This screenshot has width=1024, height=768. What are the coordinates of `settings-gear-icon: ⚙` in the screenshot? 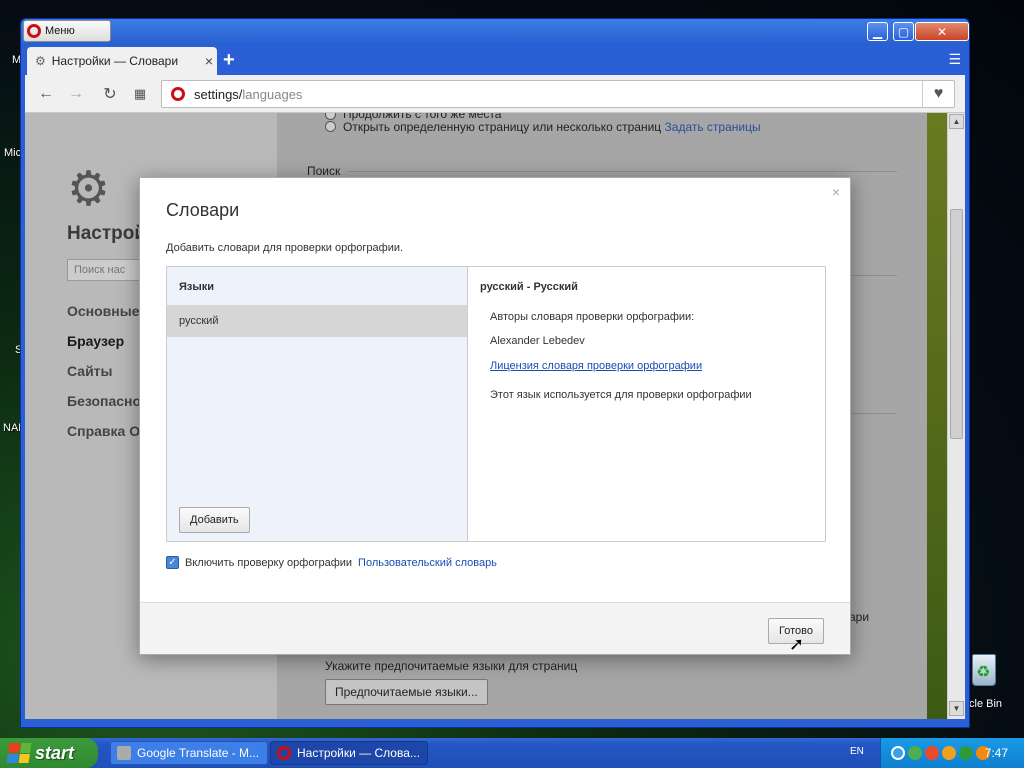 It's located at (89, 189).